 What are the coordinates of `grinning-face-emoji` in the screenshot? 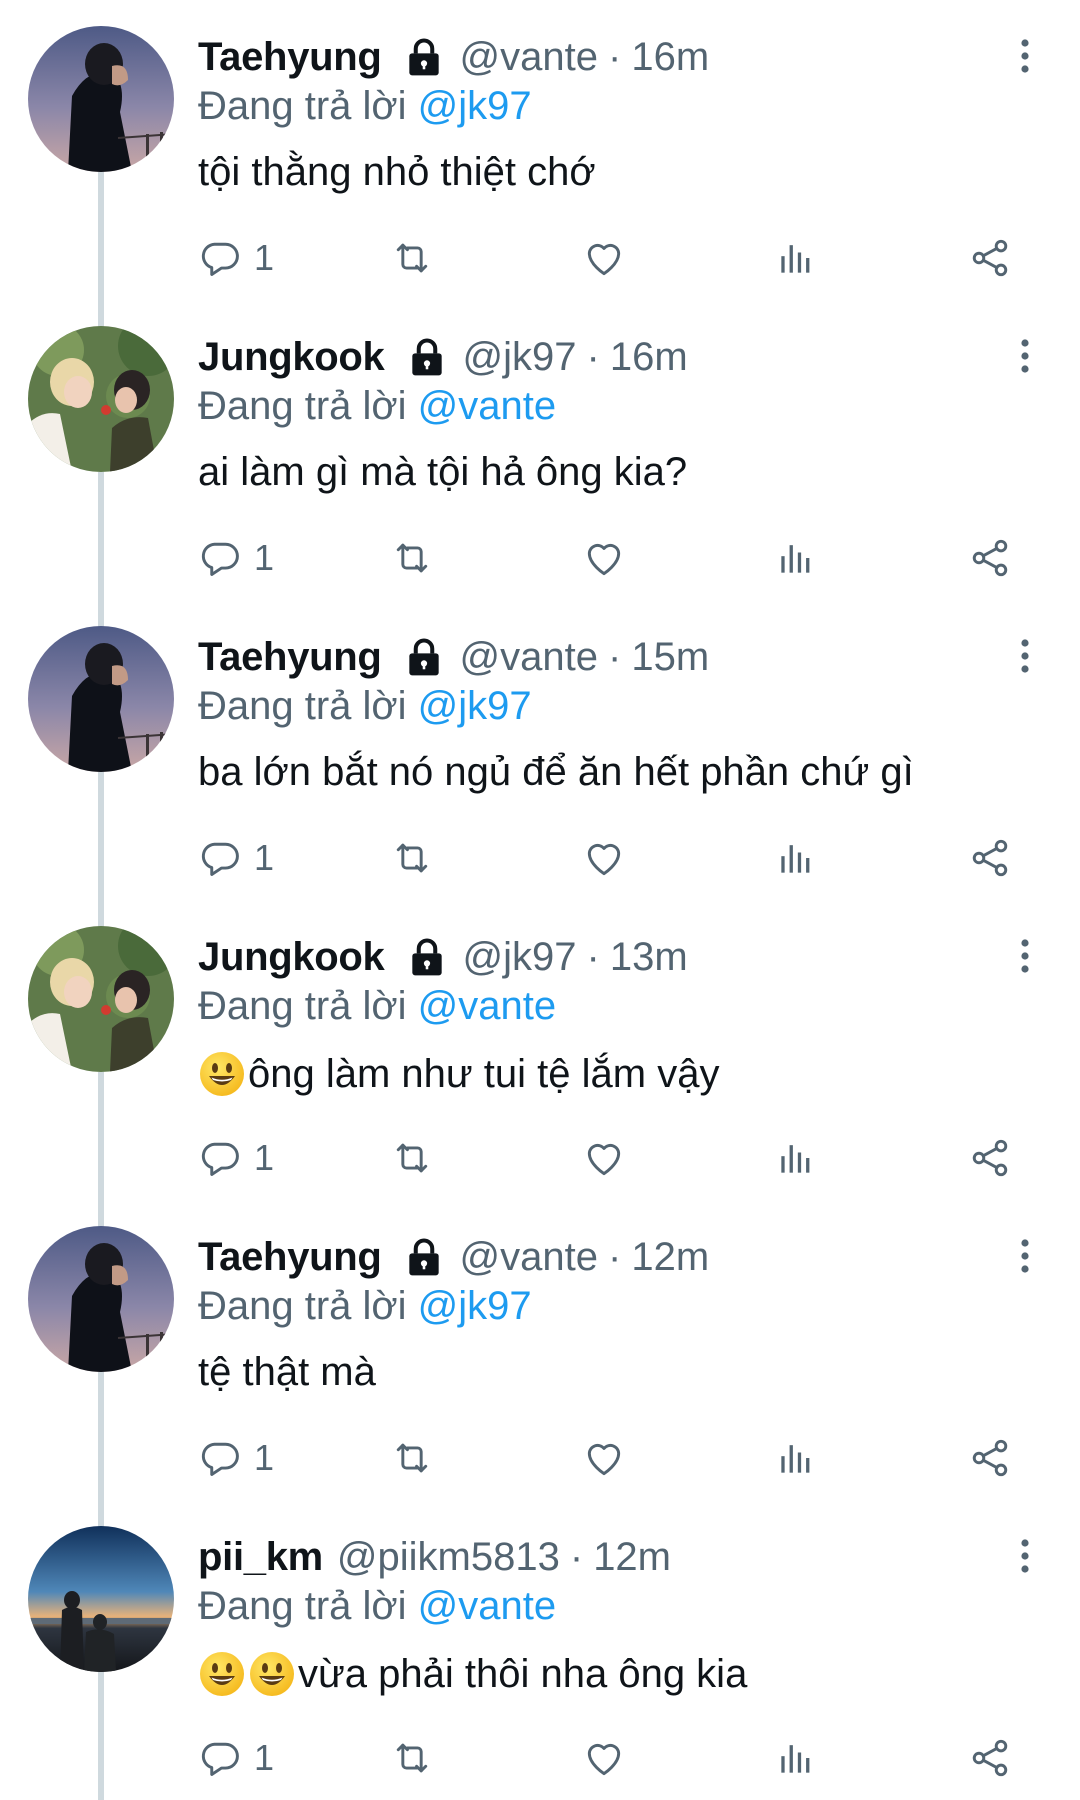 It's located at (222, 1674).